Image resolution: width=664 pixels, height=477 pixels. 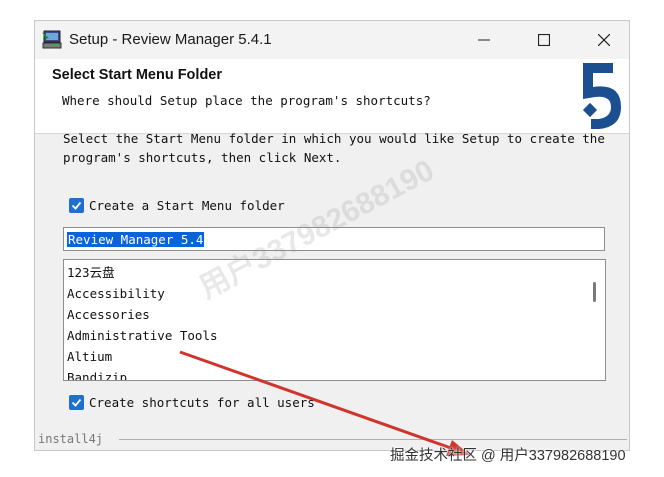 I want to click on create-folder-checkbox, so click(x=76, y=205).